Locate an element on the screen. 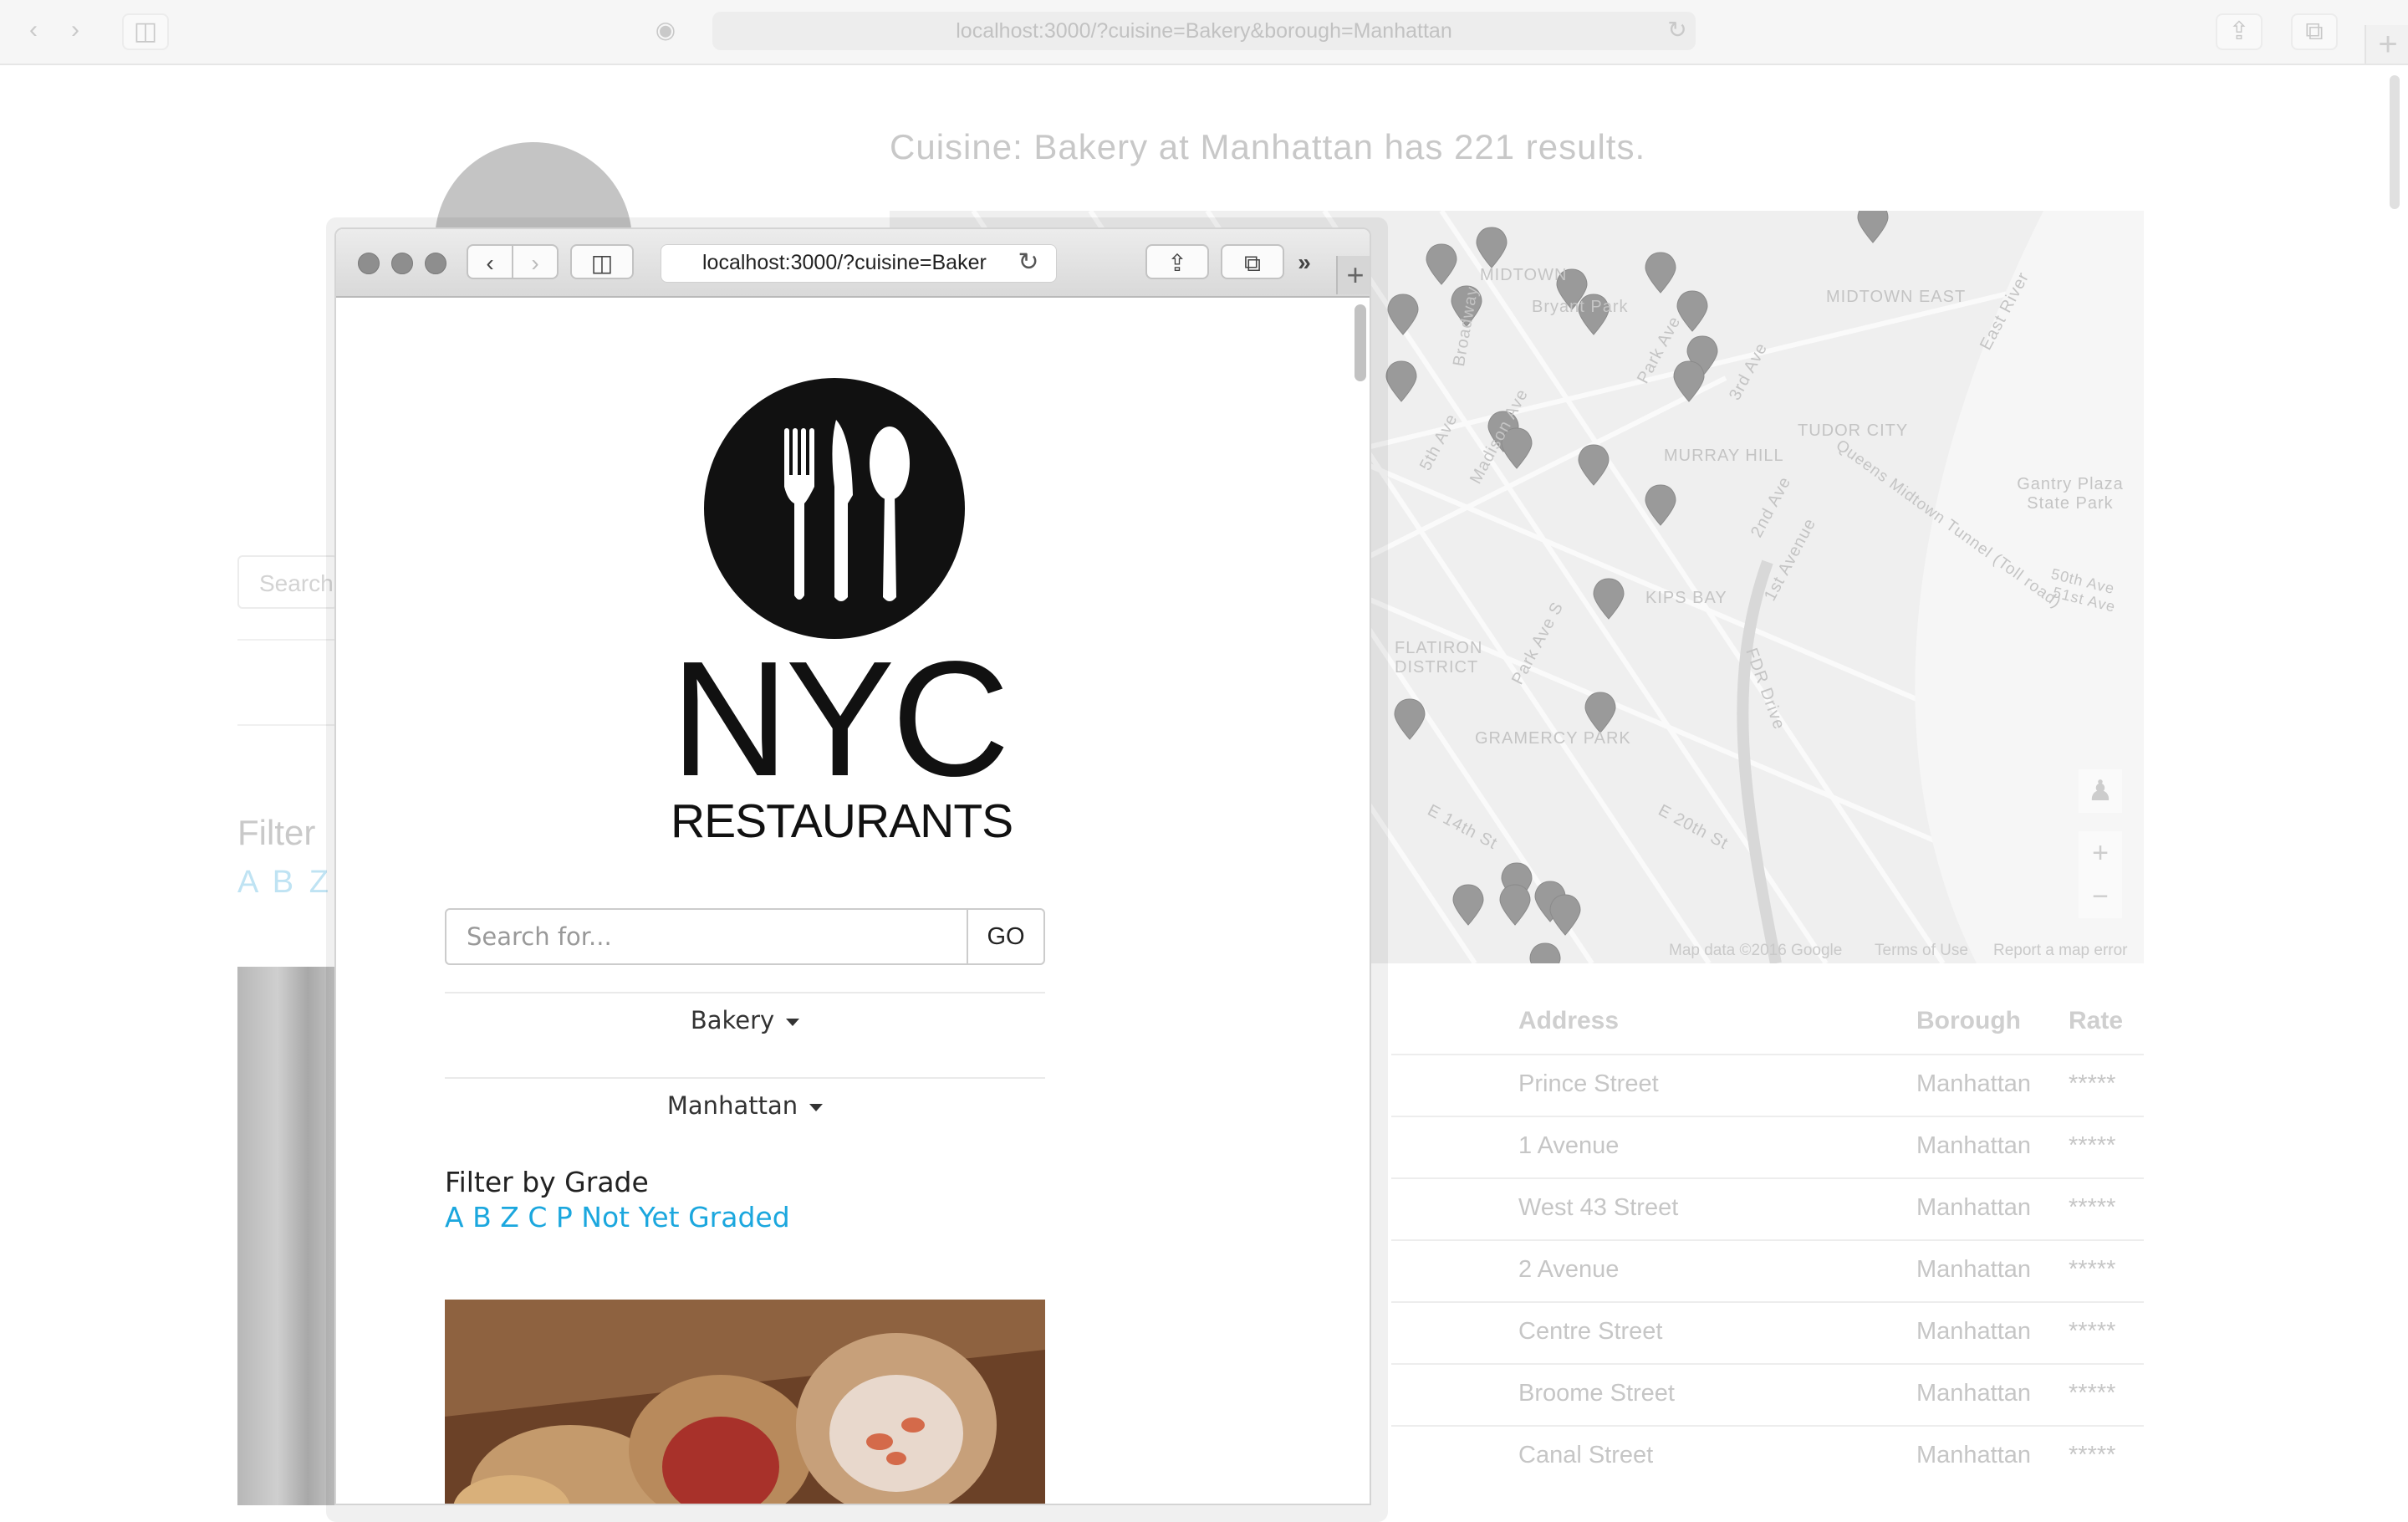  cuisine-dropdown-value: Bakery is located at coordinates (733, 1020).